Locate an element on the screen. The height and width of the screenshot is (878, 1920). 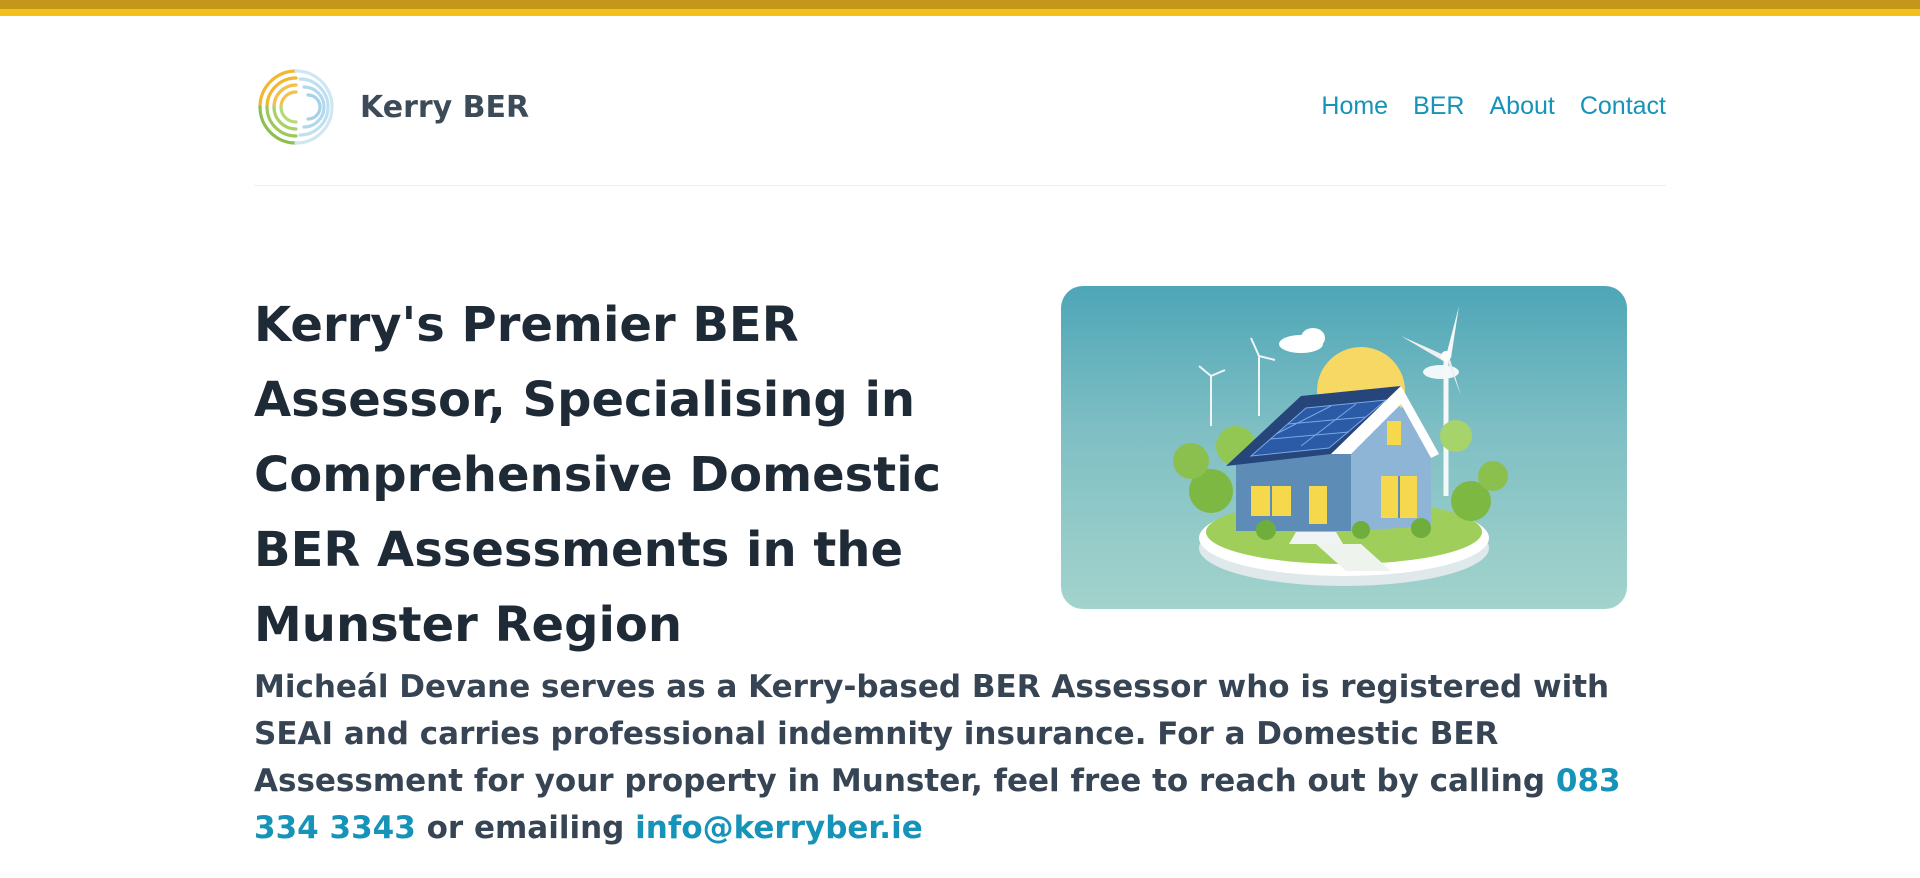
site-header: Kerry BER Home BER About Contact is located at coordinates (960, 123).